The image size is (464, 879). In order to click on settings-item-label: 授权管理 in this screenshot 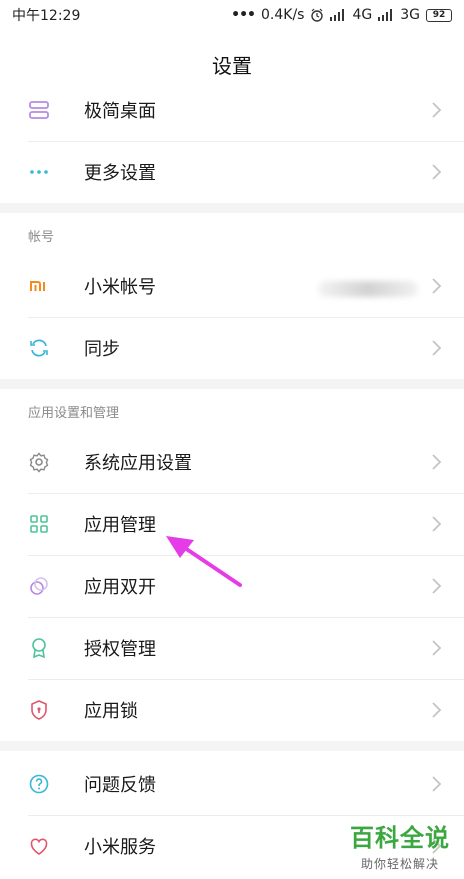, I will do `click(120, 649)`.